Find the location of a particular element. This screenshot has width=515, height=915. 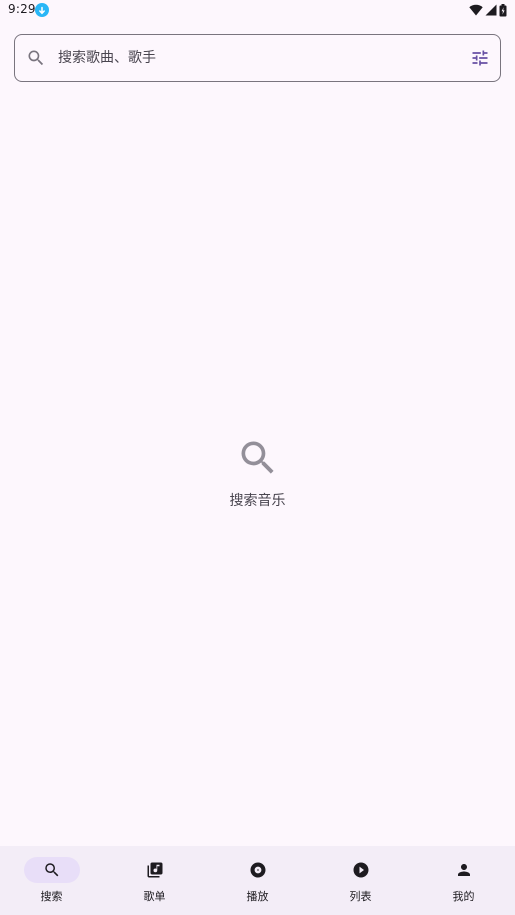

search-input is located at coordinates (258, 58).